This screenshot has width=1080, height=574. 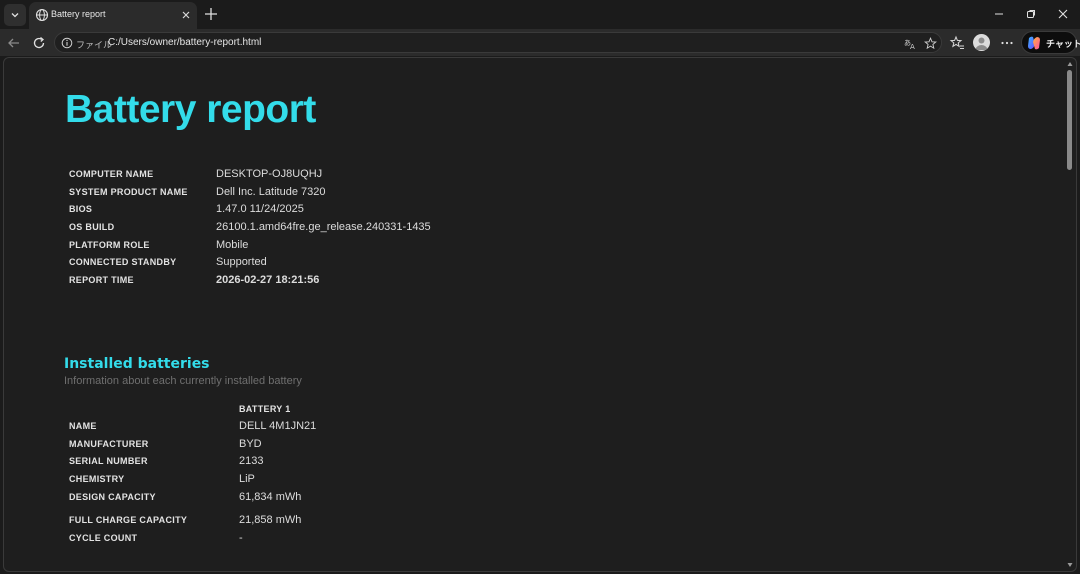 I want to click on row-value: -, so click(x=241, y=537).